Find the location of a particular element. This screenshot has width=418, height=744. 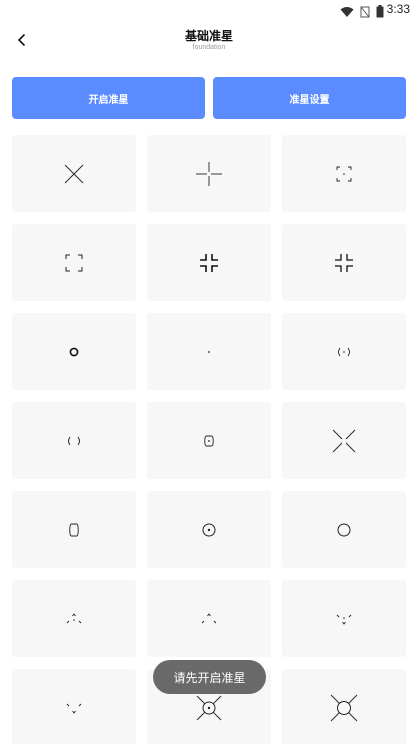

page-title: 基础准星 is located at coordinates (208, 36).